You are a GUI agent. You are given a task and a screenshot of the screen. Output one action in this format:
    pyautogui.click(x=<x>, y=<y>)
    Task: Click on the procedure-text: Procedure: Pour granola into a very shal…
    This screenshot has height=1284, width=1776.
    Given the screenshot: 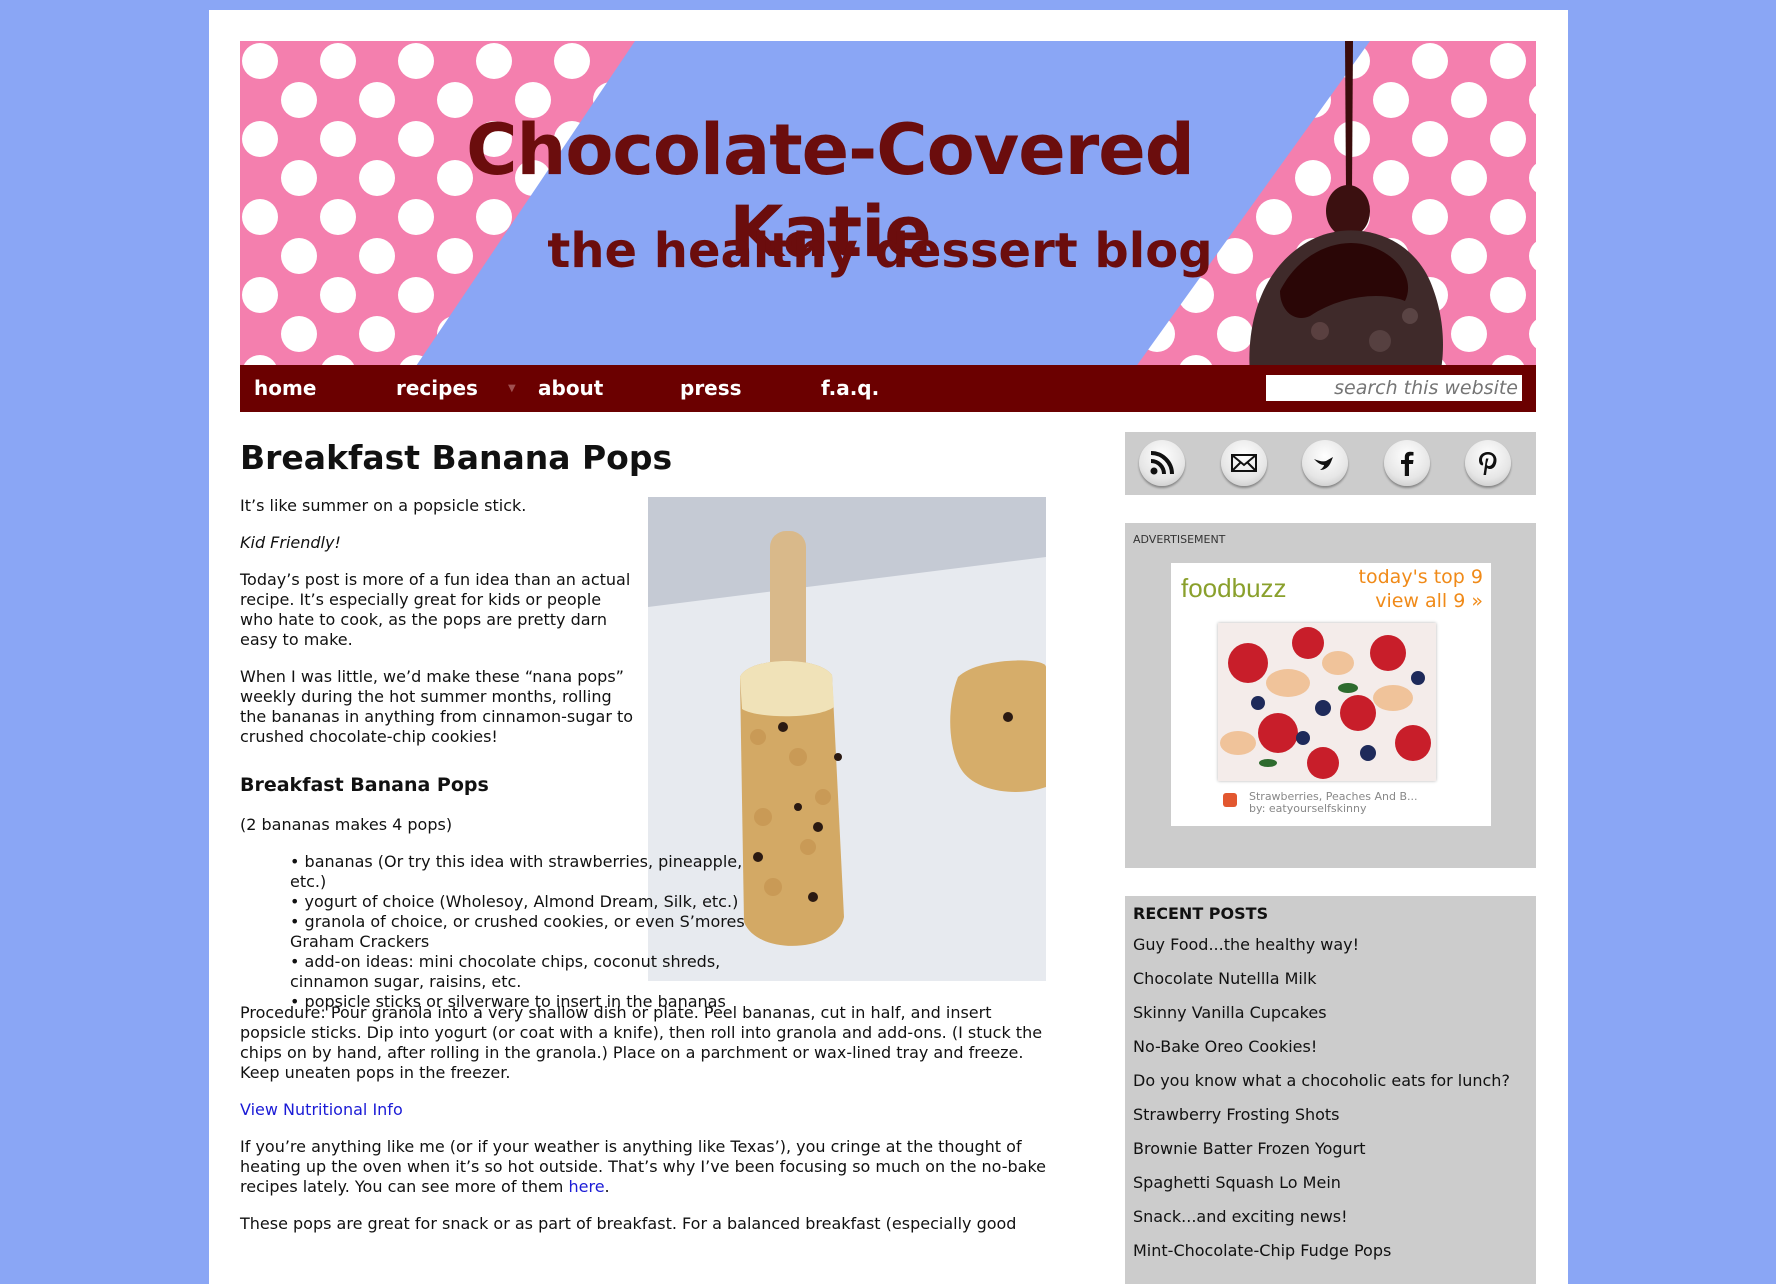 What is the action you would take?
    pyautogui.click(x=641, y=1042)
    